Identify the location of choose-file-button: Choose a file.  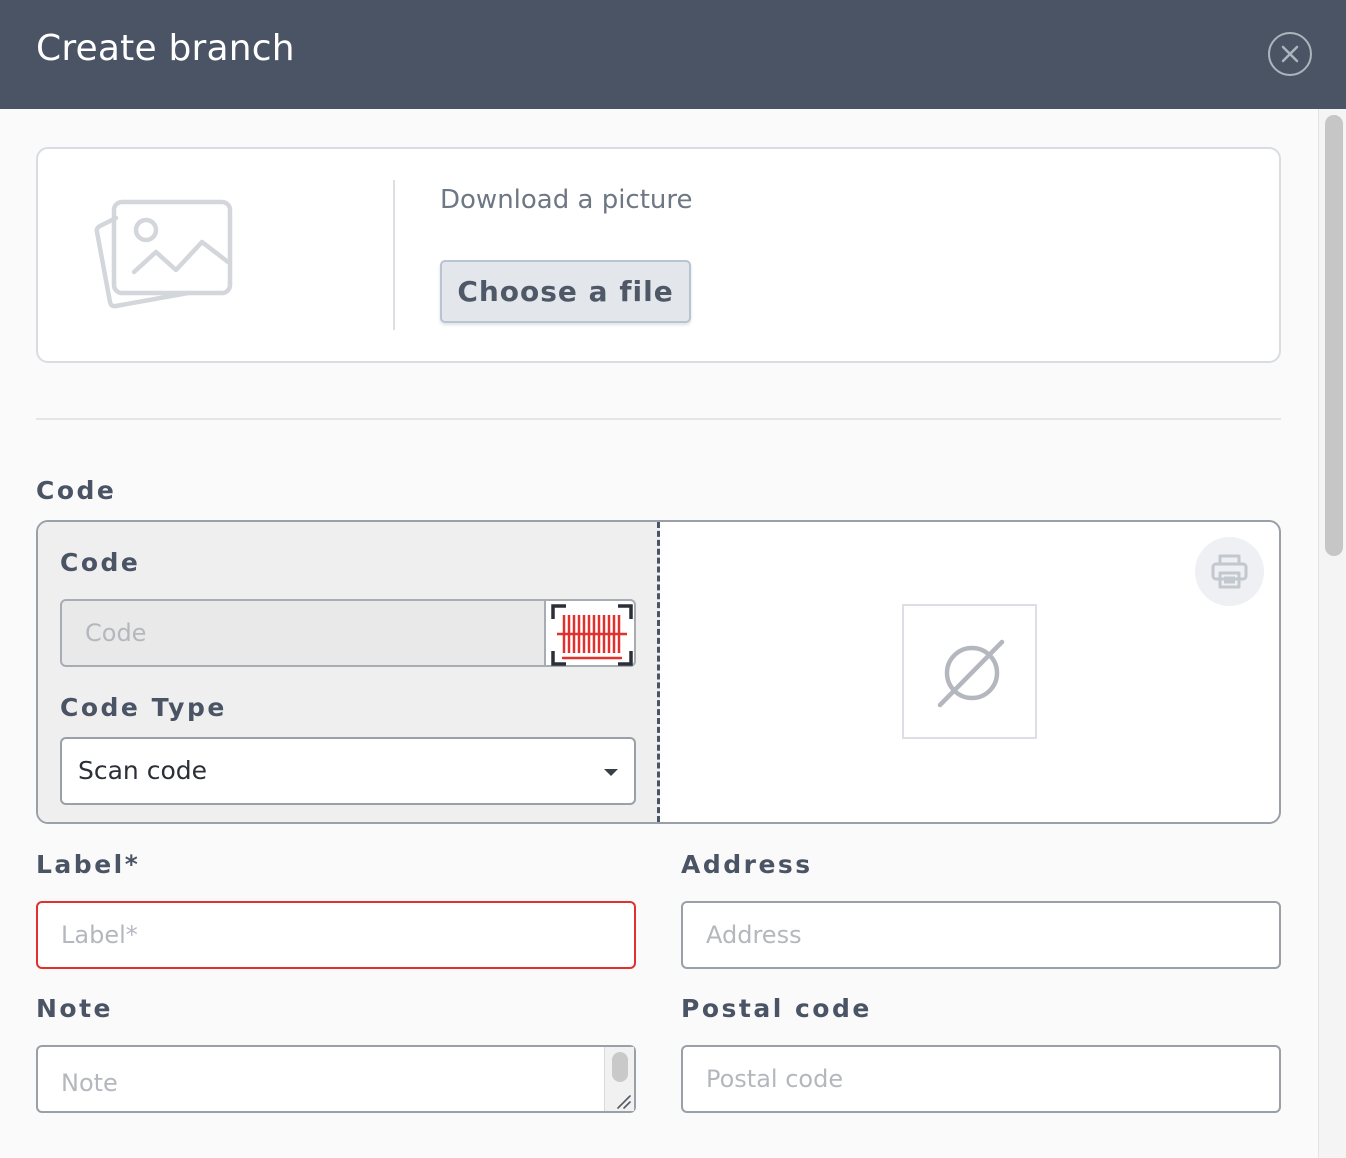
(565, 291).